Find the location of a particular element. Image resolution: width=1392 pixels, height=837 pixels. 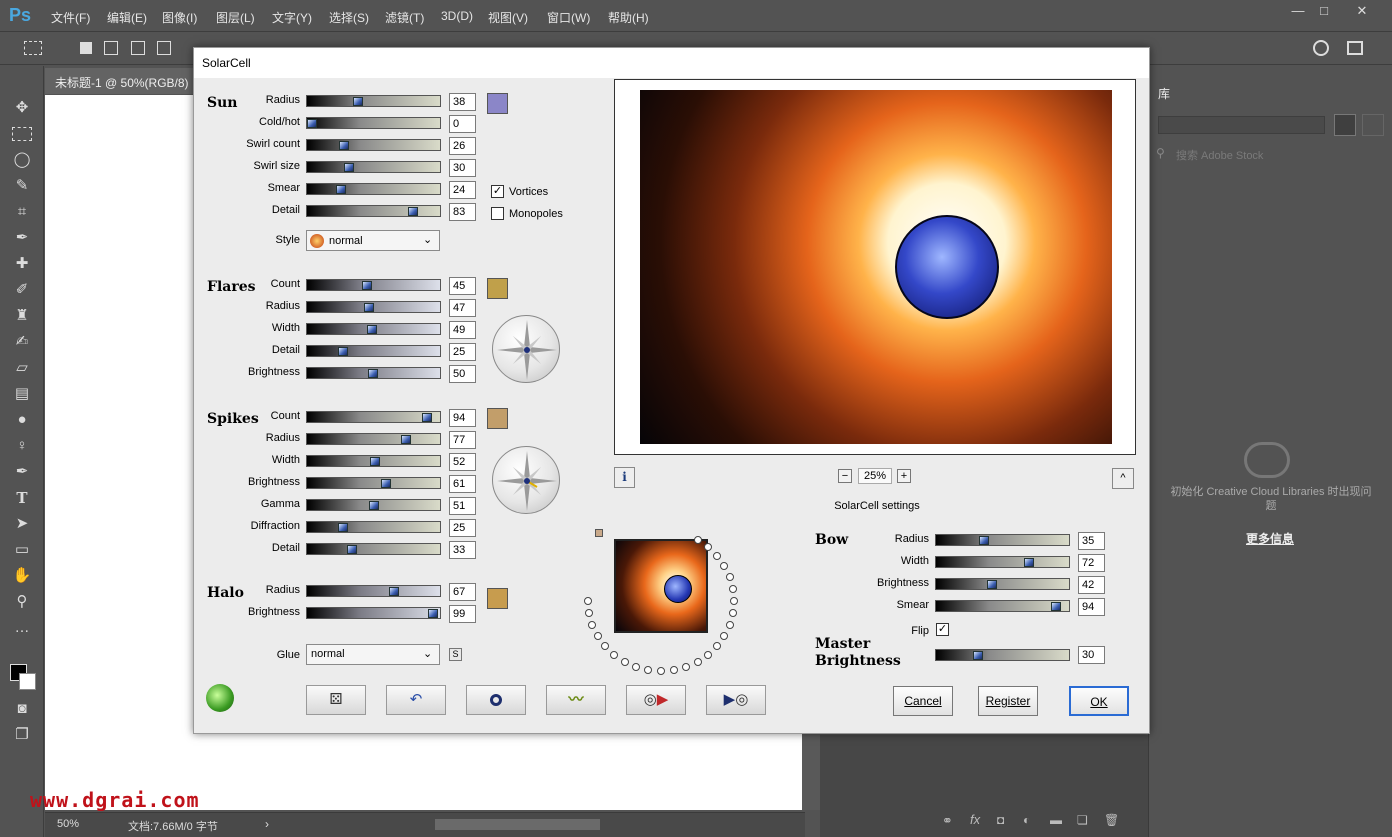

stock-search-input: 搜索 Adobe Stock is located at coordinates (1219, 155).